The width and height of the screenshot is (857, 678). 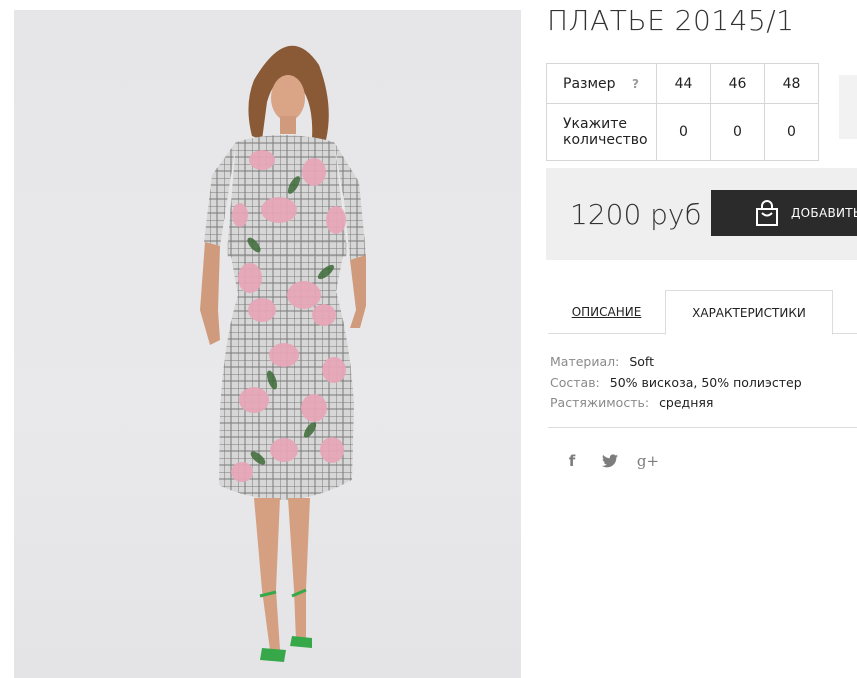 What do you see at coordinates (641, 361) in the screenshot?
I see `characteristic-value: Soft` at bounding box center [641, 361].